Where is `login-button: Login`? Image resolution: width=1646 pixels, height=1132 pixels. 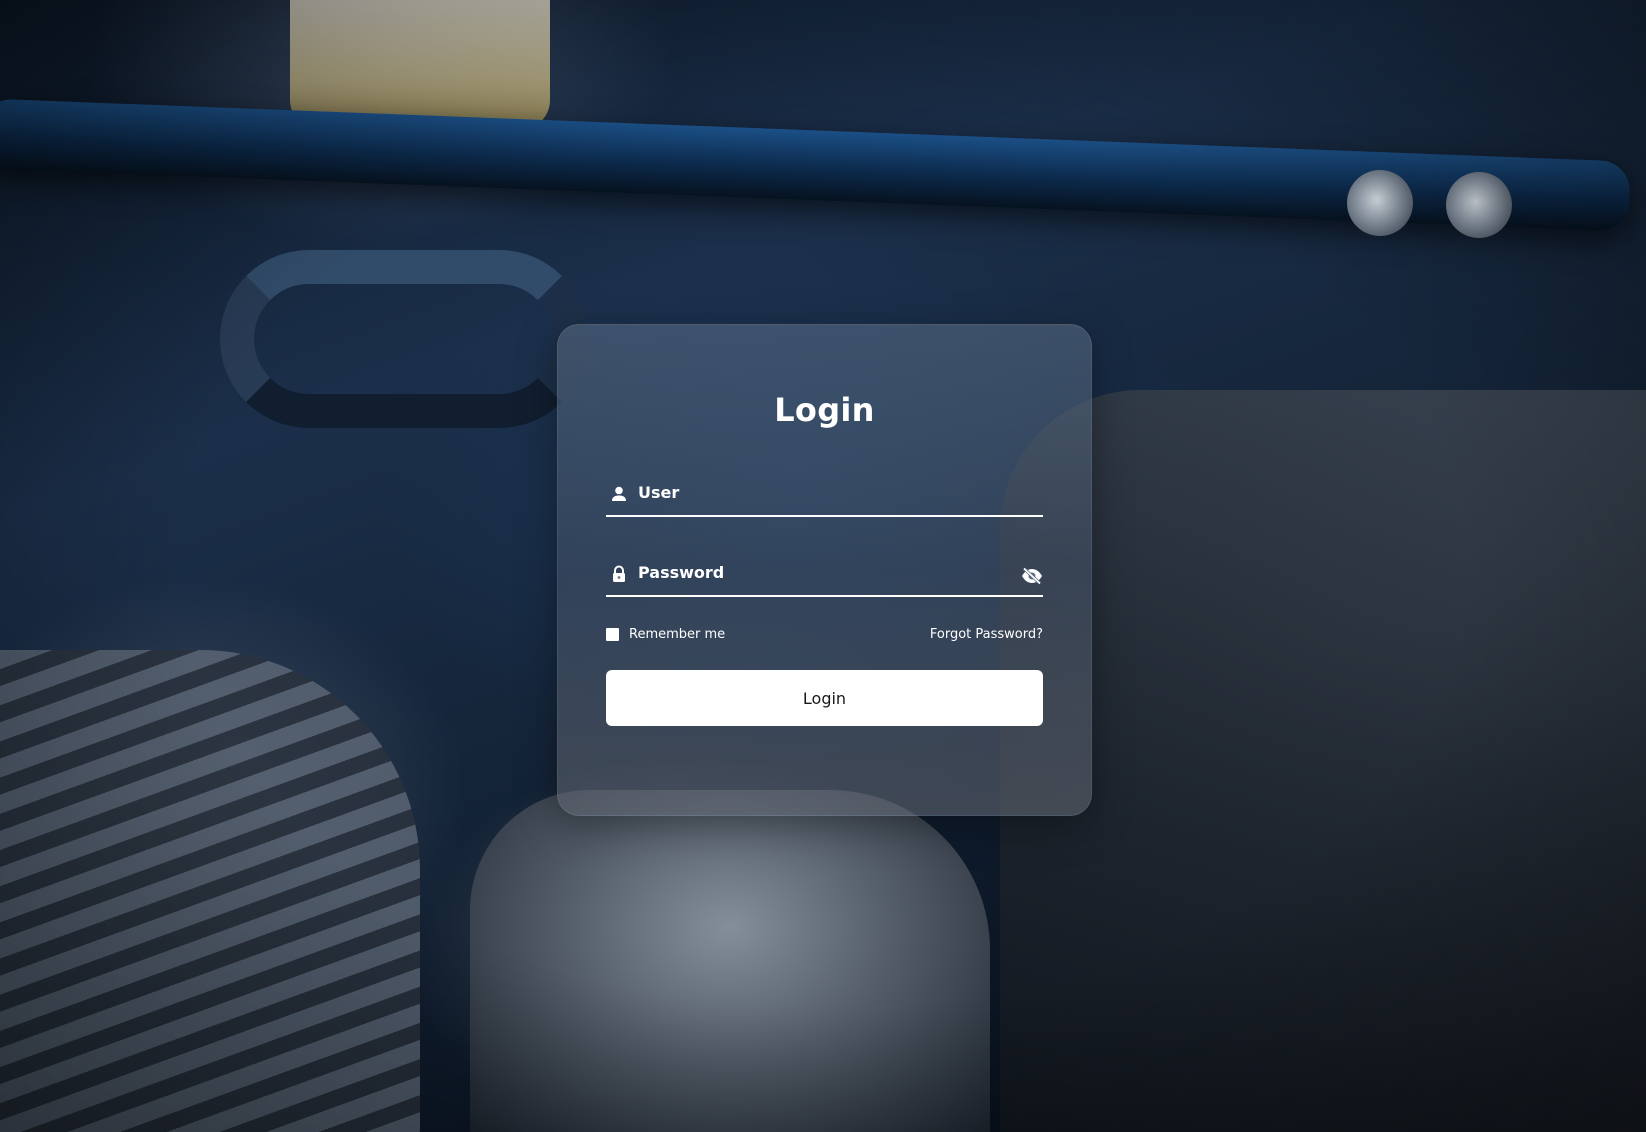 login-button: Login is located at coordinates (824, 698).